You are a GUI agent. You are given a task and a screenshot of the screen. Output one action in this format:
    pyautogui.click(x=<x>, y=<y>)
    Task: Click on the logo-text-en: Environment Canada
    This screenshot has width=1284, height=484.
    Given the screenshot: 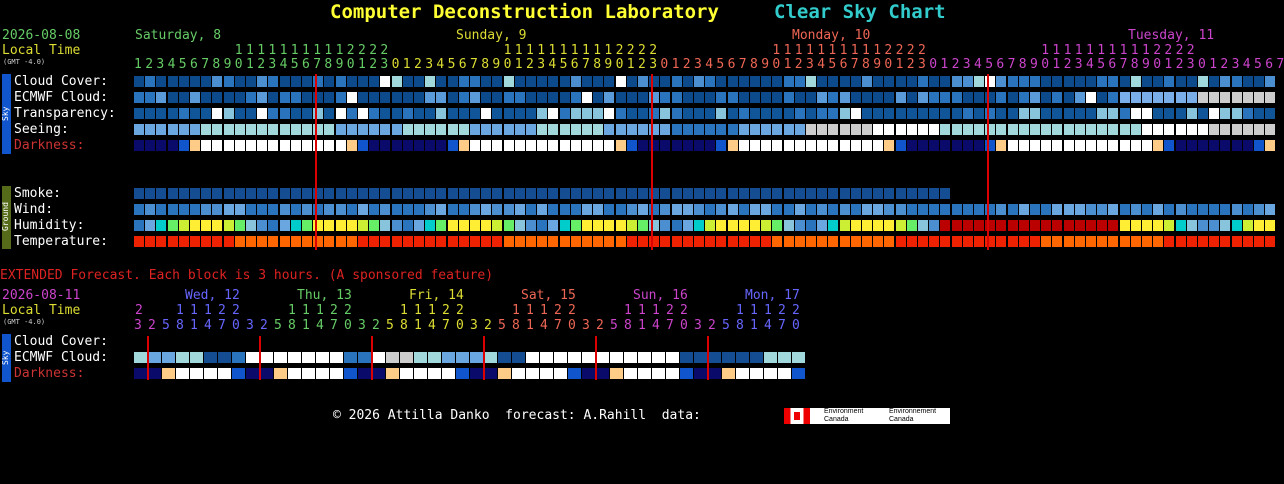 What is the action you would take?
    pyautogui.click(x=844, y=415)
    